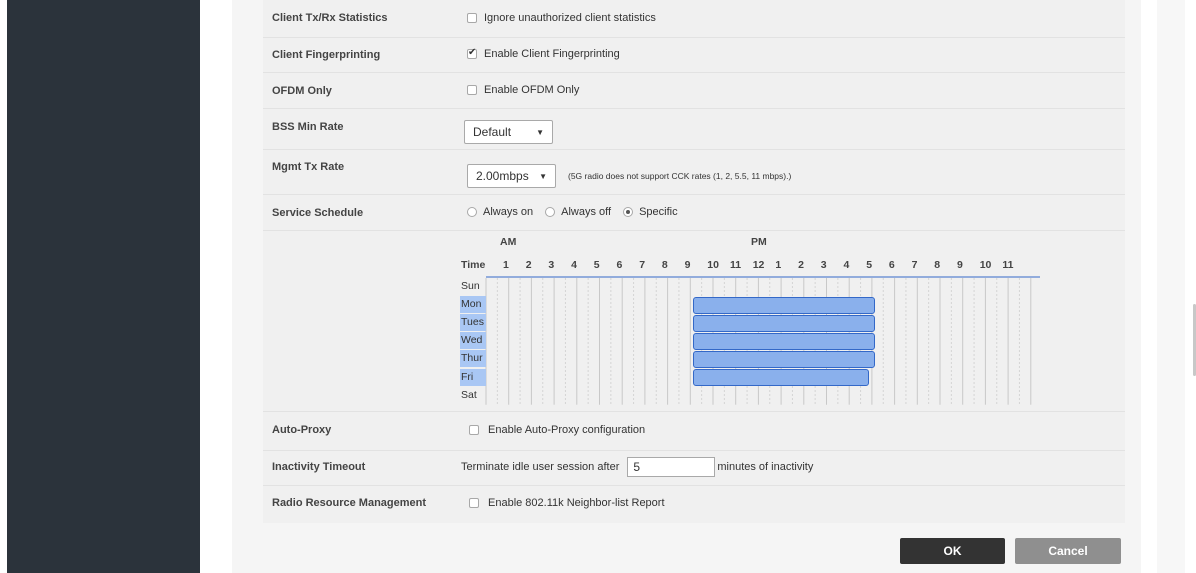  I want to click on rrm-option: Enable 802.11k Neighbor-list Report, so click(567, 503).